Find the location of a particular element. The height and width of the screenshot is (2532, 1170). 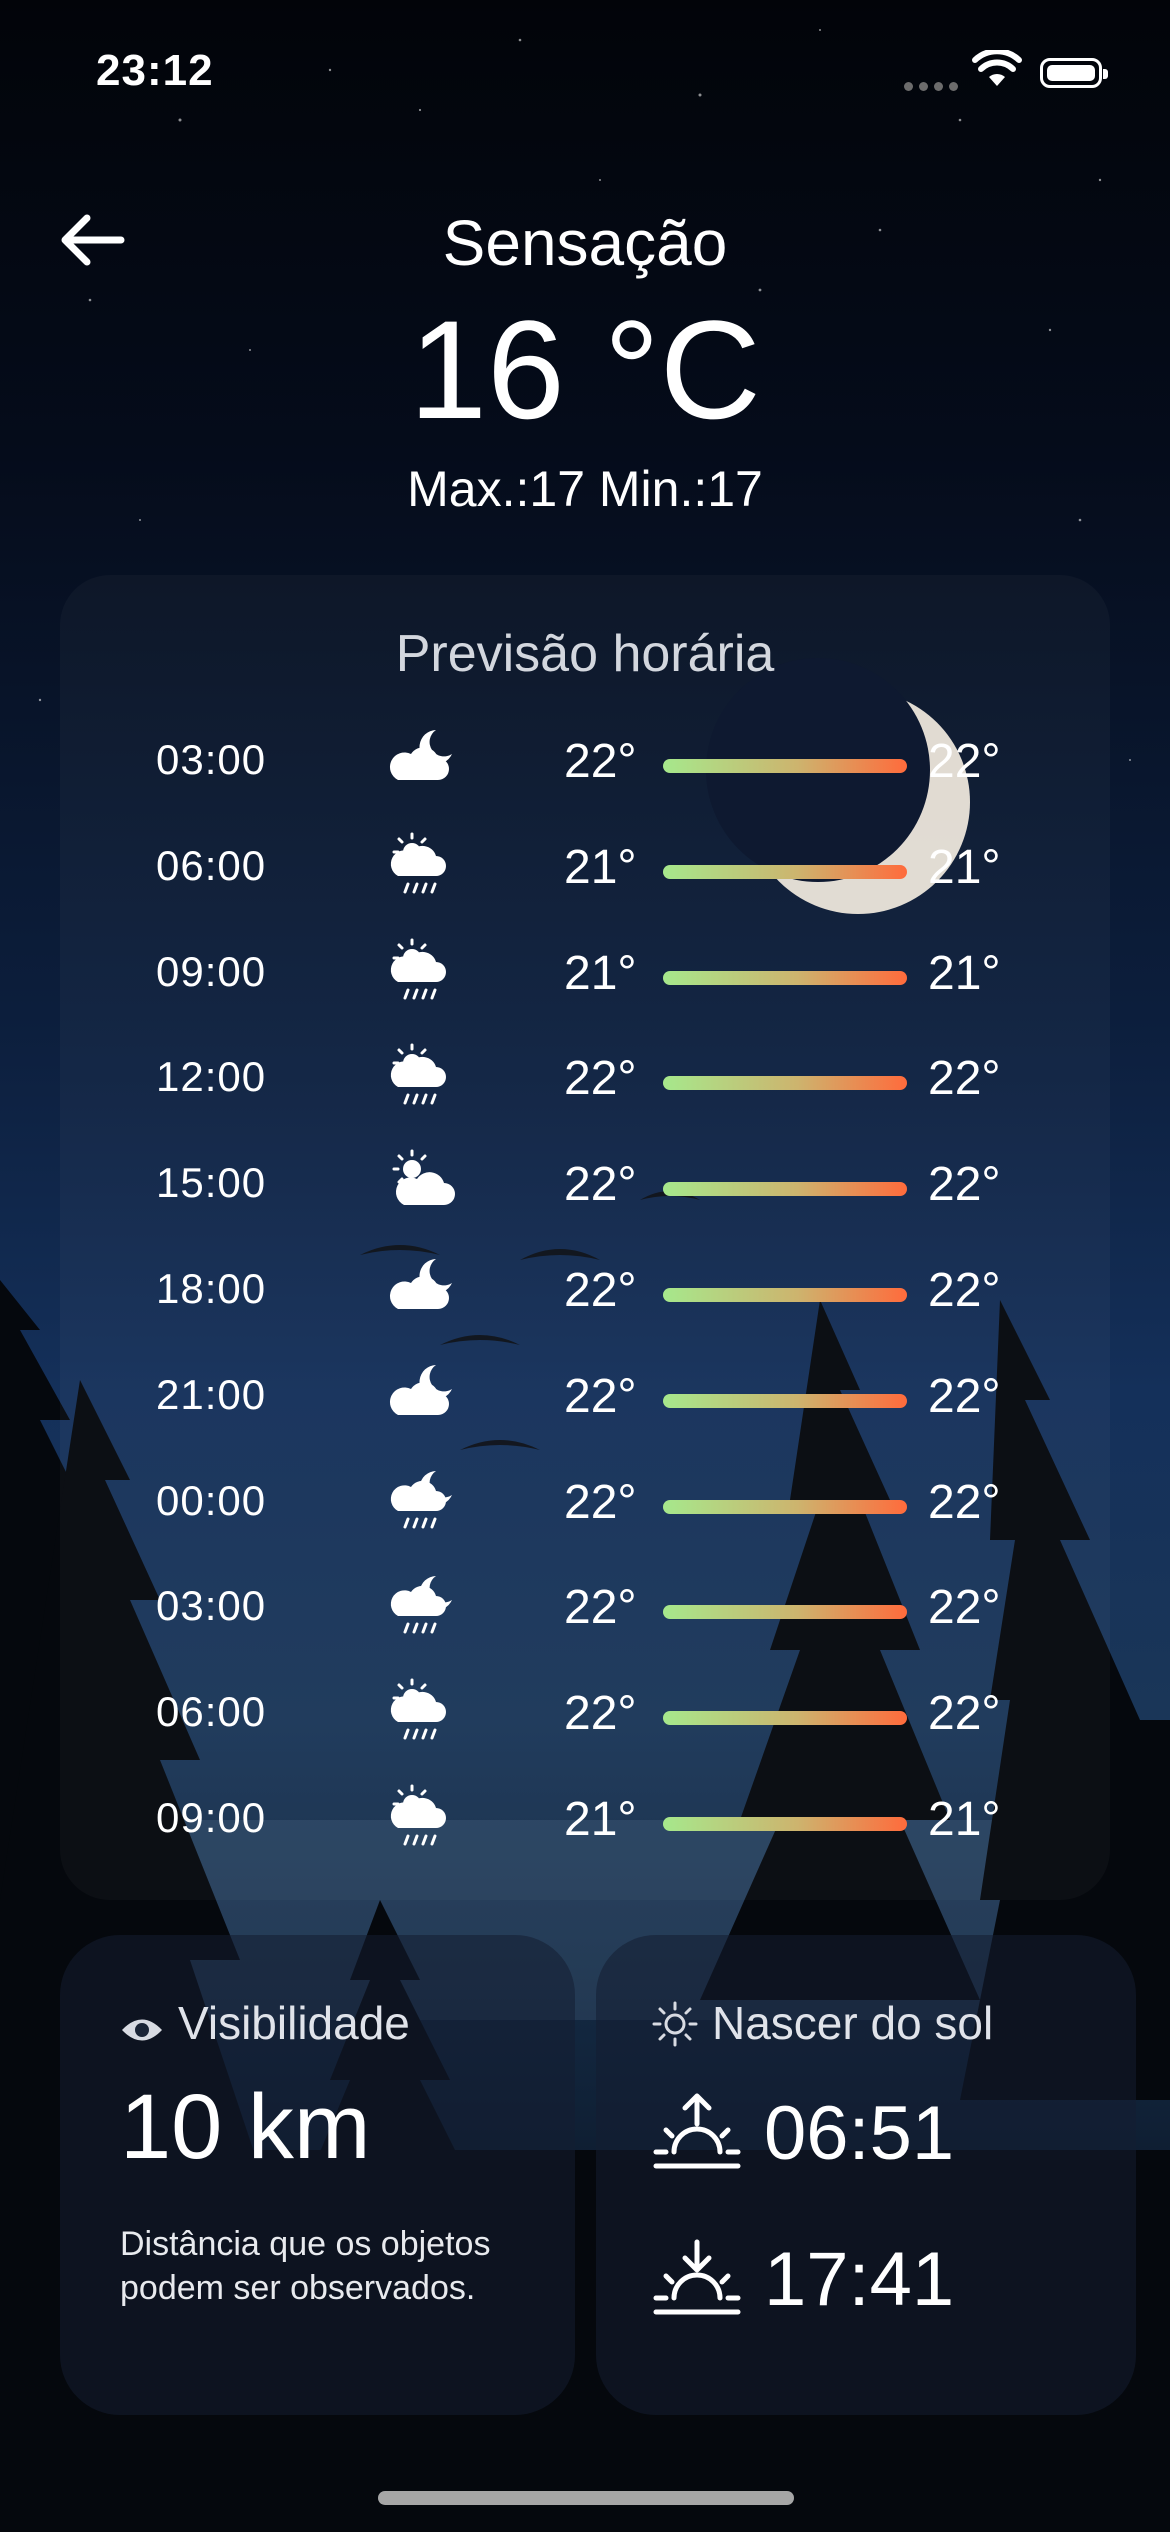

eye-icon is located at coordinates (142, 2030).